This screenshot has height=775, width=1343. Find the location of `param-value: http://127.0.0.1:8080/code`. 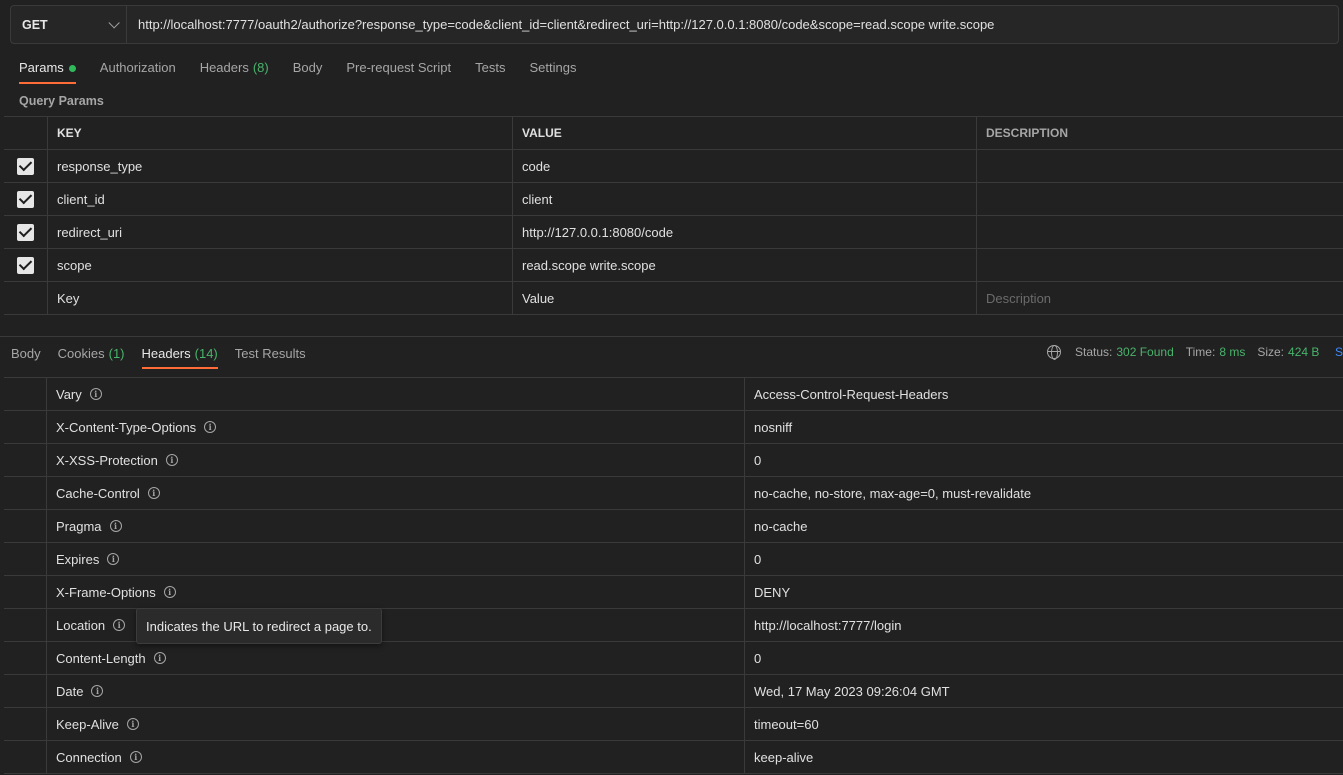

param-value: http://127.0.0.1:8080/code is located at coordinates (744, 232).